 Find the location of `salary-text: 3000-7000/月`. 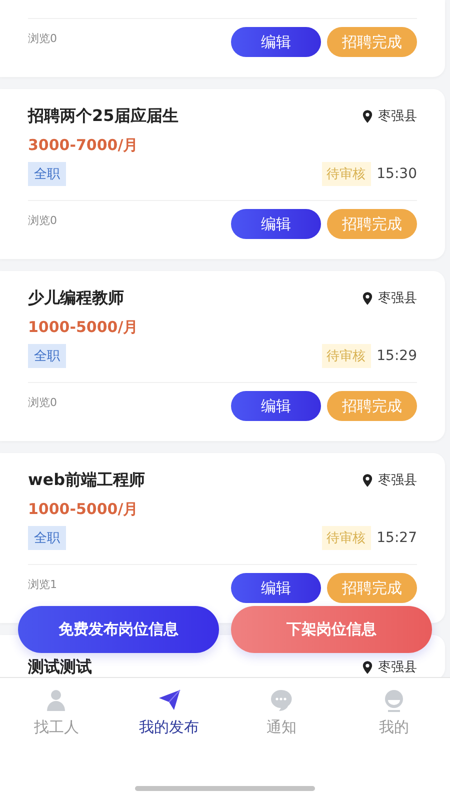

salary-text: 3000-7000/月 is located at coordinates (84, 145).